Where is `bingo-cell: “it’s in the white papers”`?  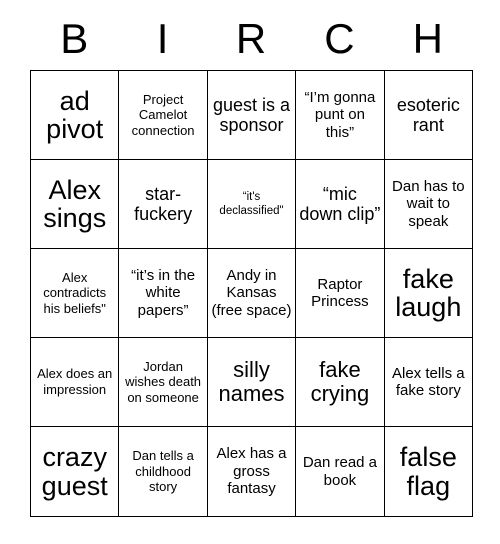
bingo-cell: “it’s in the white papers” is located at coordinates (163, 293).